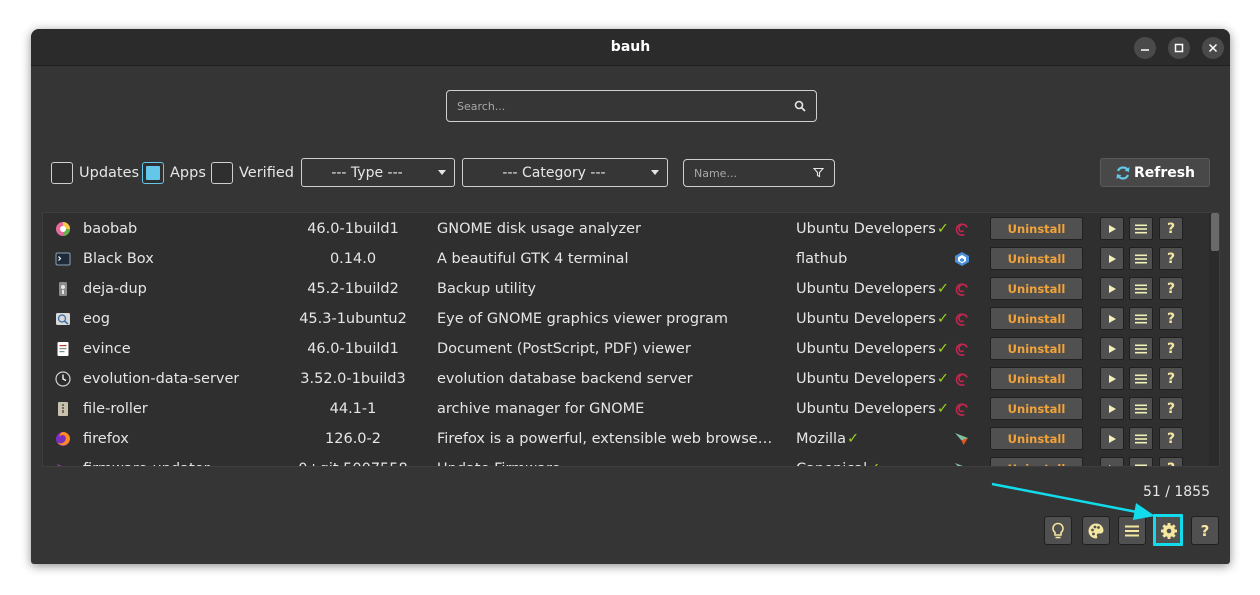 Image resolution: width=1260 pixels, height=595 pixels. I want to click on type-select: --- Type ---, so click(378, 172).